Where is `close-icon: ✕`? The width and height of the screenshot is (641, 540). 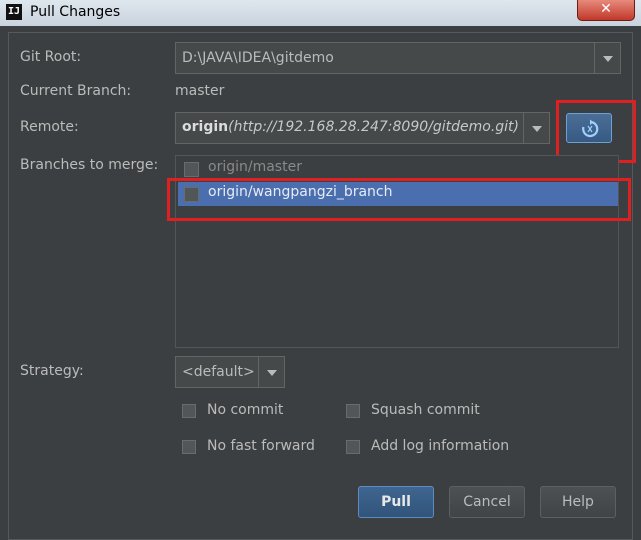 close-icon: ✕ is located at coordinates (606, 9).